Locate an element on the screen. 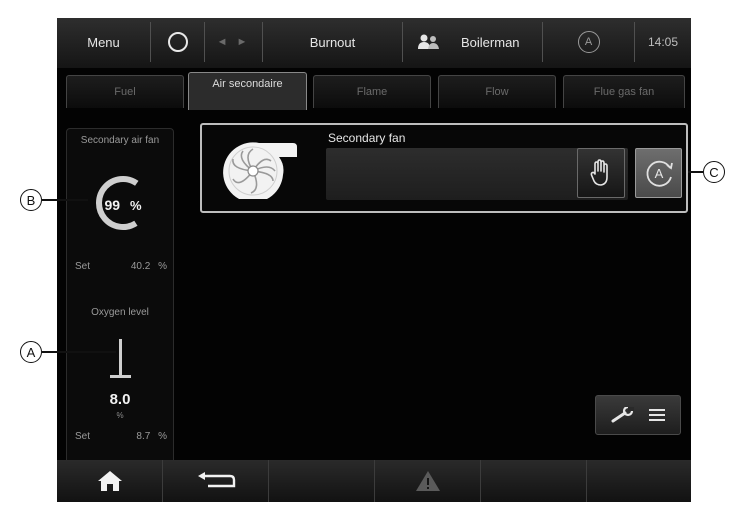 The width and height of the screenshot is (747, 528). callout-b: B is located at coordinates (31, 200).